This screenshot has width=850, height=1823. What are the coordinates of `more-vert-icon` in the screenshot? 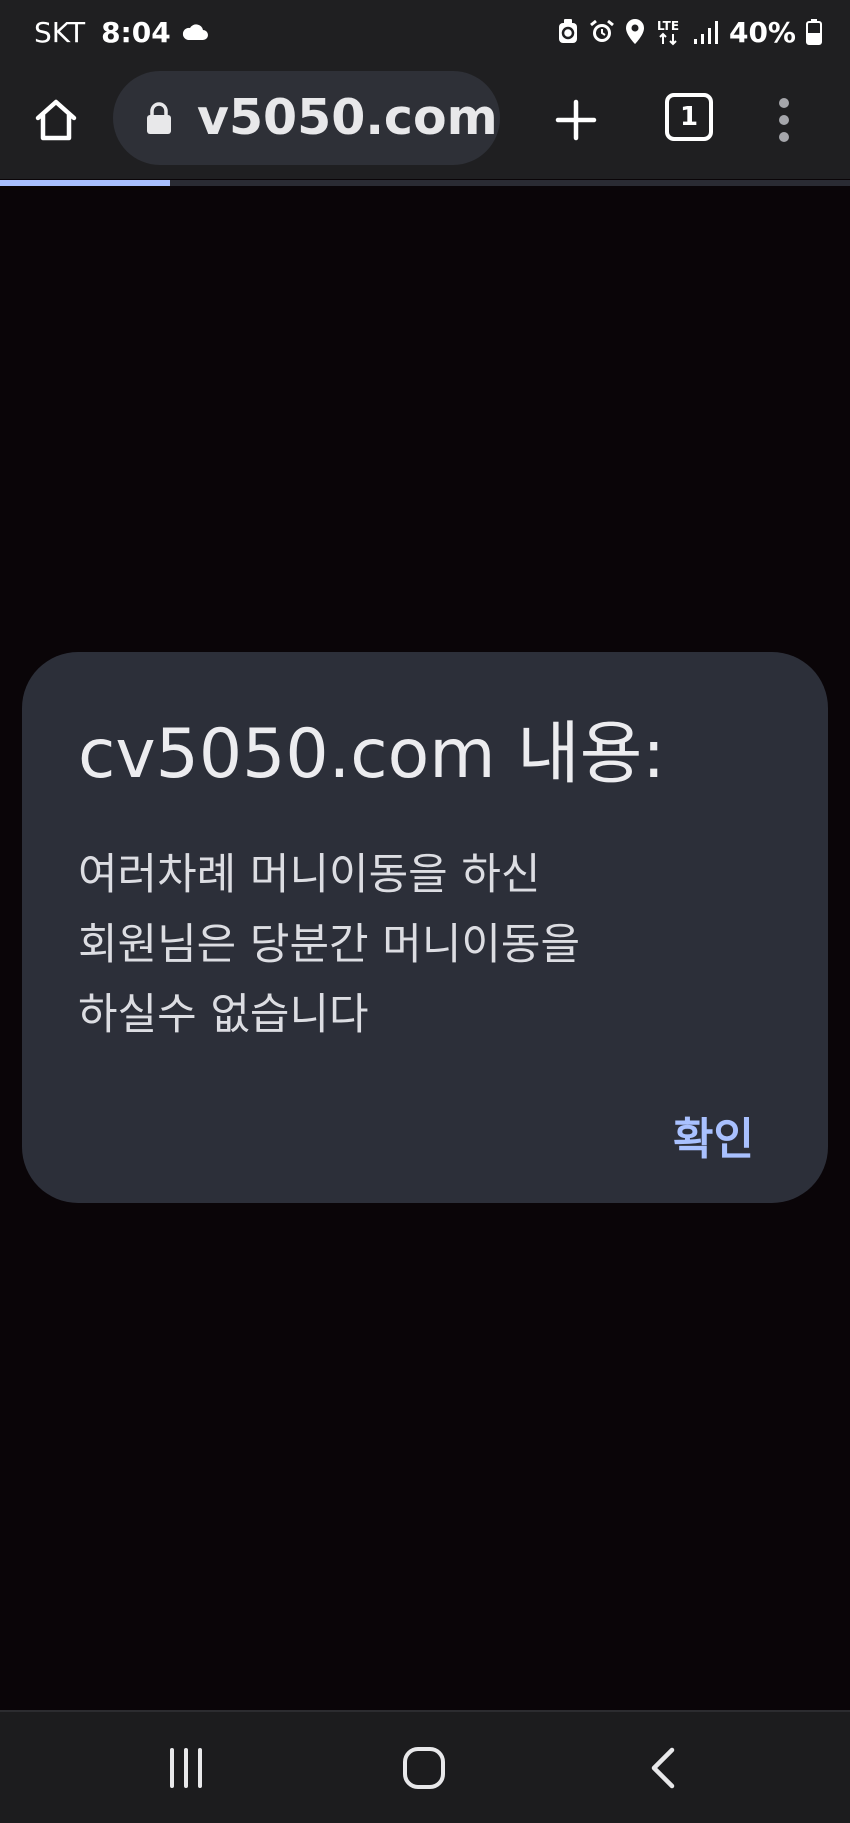 It's located at (784, 120).